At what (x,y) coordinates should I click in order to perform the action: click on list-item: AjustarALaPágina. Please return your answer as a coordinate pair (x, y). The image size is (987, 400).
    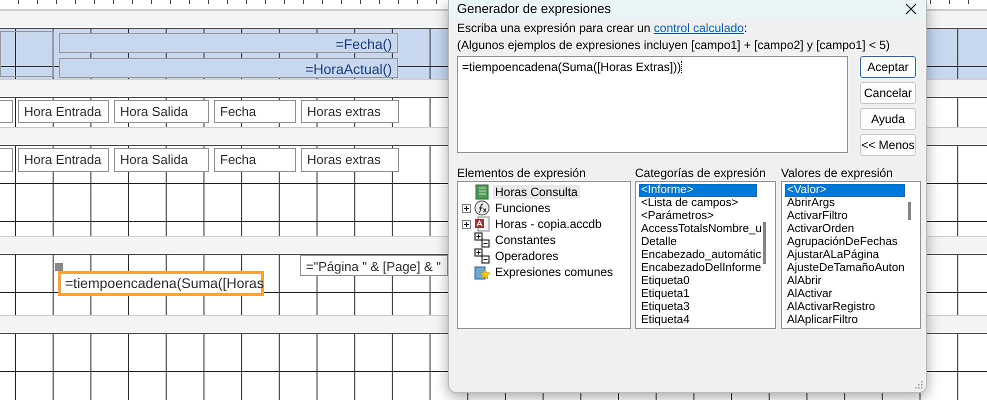
    Looking at the image, I should click on (845, 255).